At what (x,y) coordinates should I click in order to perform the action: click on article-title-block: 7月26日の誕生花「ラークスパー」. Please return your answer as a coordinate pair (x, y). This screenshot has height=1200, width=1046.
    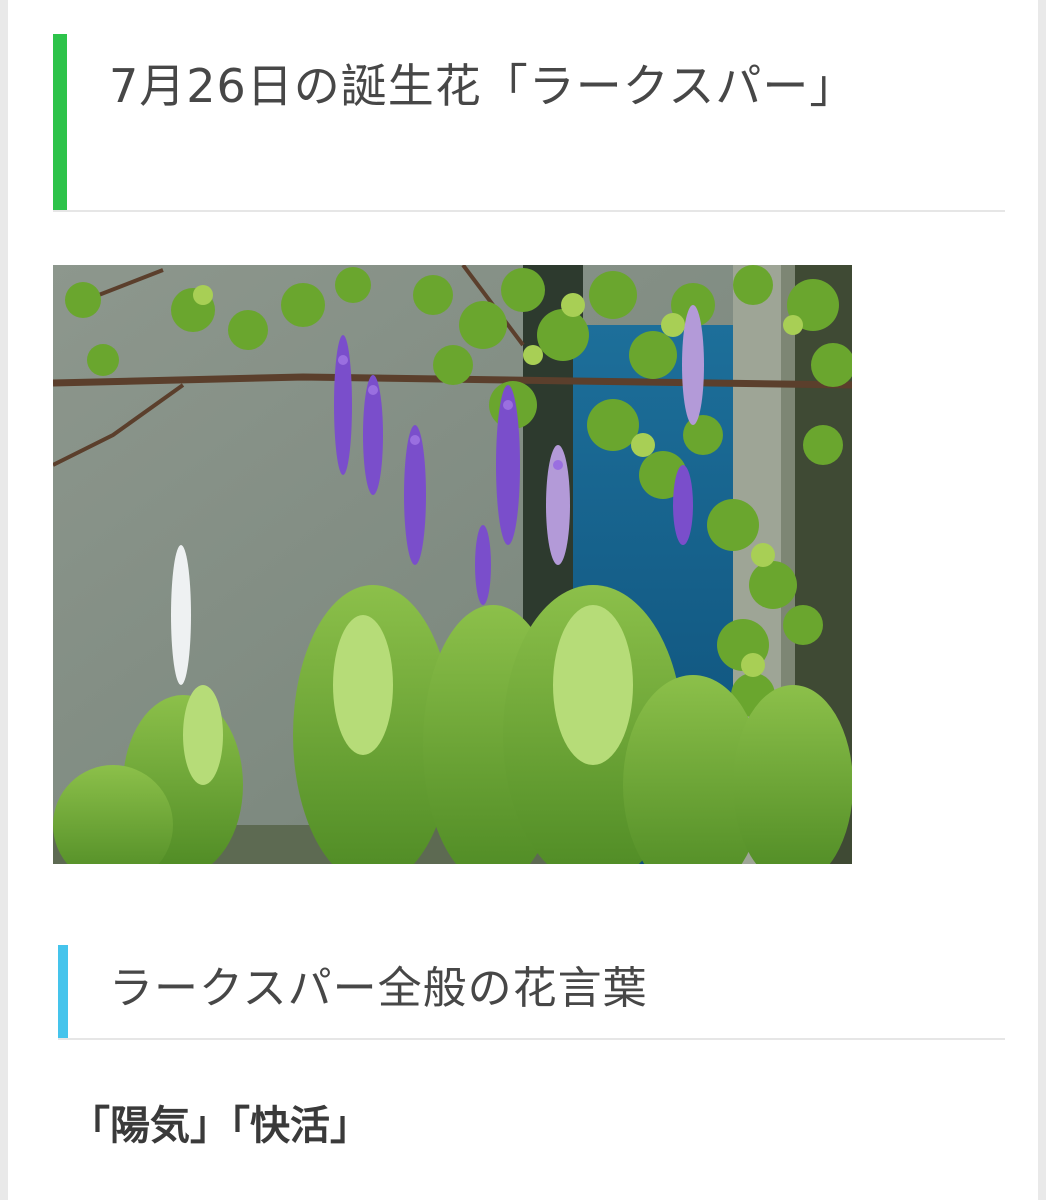
    Looking at the image, I should click on (529, 123).